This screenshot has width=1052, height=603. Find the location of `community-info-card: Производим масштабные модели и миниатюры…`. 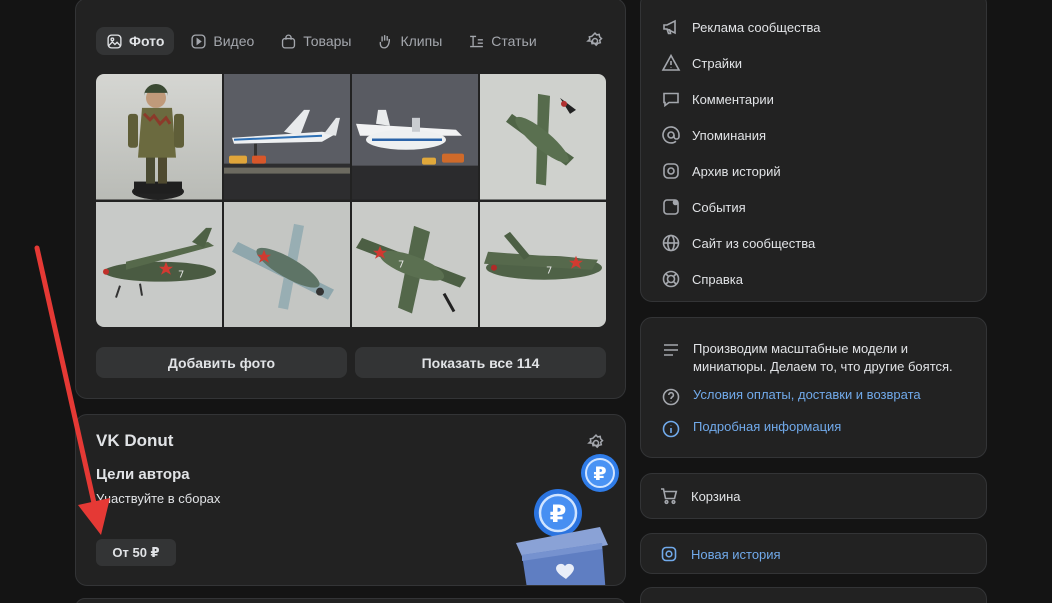

community-info-card: Производим масштабные модели и миниатюры… is located at coordinates (813, 387).